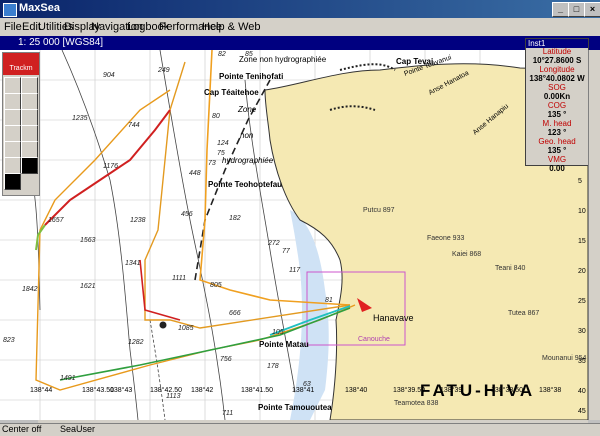  I want to click on vertical-scrollbar, so click(594, 235).